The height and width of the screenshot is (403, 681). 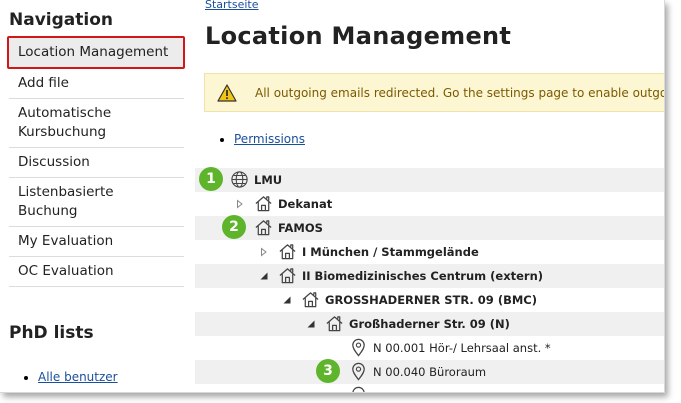 I want to click on sidebar-item-add-file: Add file, so click(x=96, y=84).